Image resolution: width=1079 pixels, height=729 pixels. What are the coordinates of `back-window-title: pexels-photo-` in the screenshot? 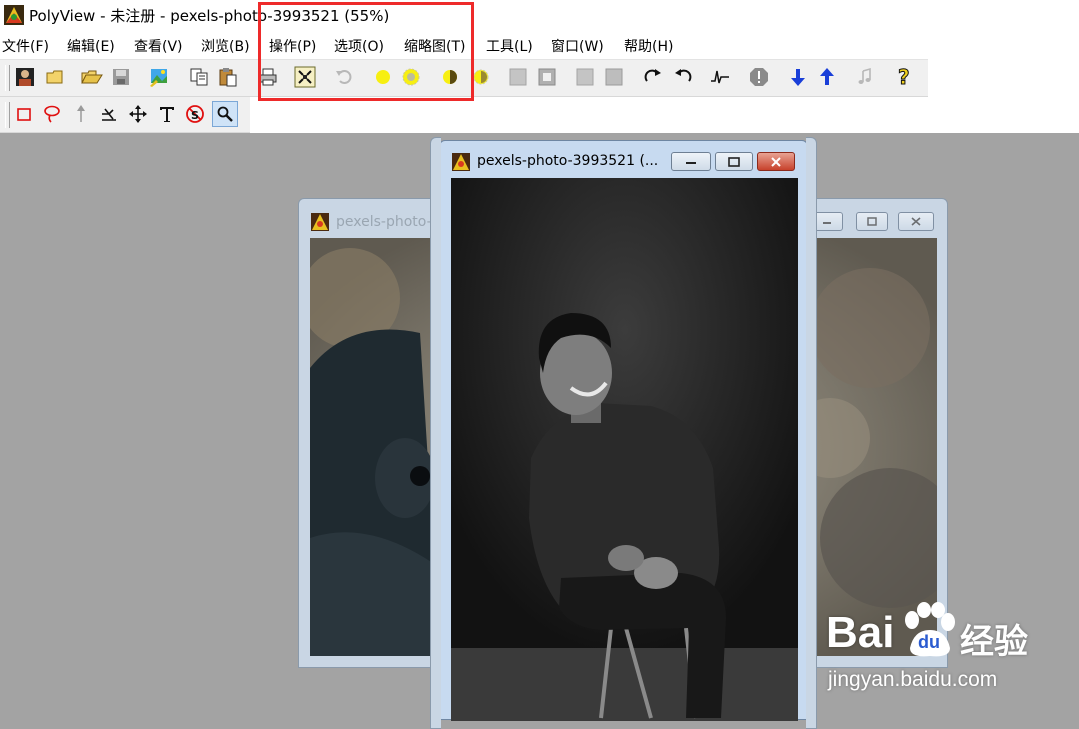 It's located at (384, 222).